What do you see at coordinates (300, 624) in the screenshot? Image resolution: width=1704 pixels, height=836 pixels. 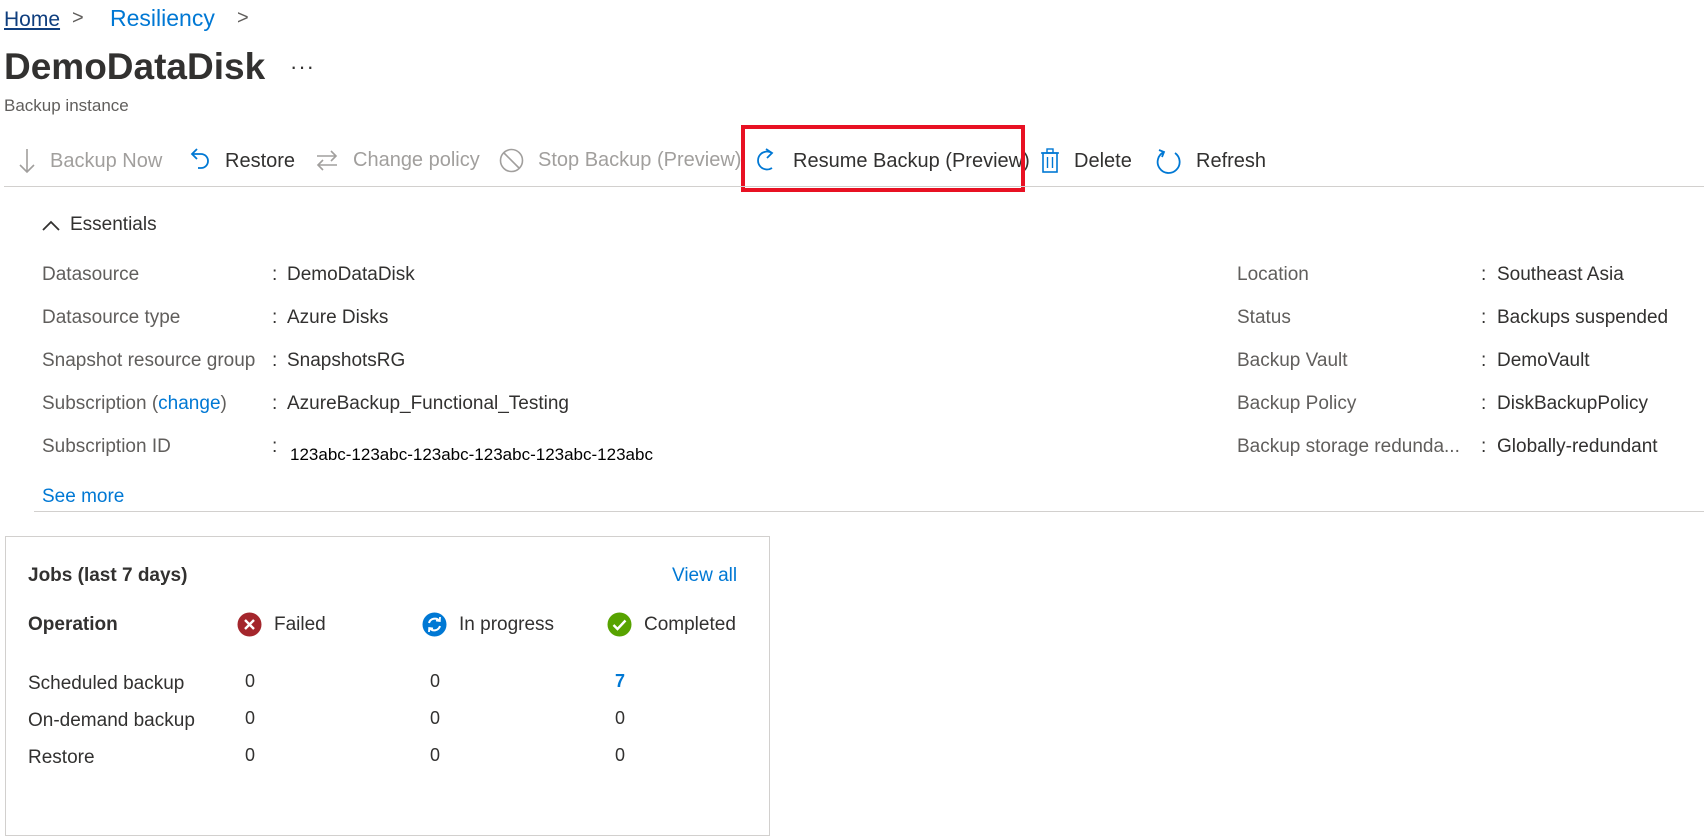 I see `failed-label: Failed` at bounding box center [300, 624].